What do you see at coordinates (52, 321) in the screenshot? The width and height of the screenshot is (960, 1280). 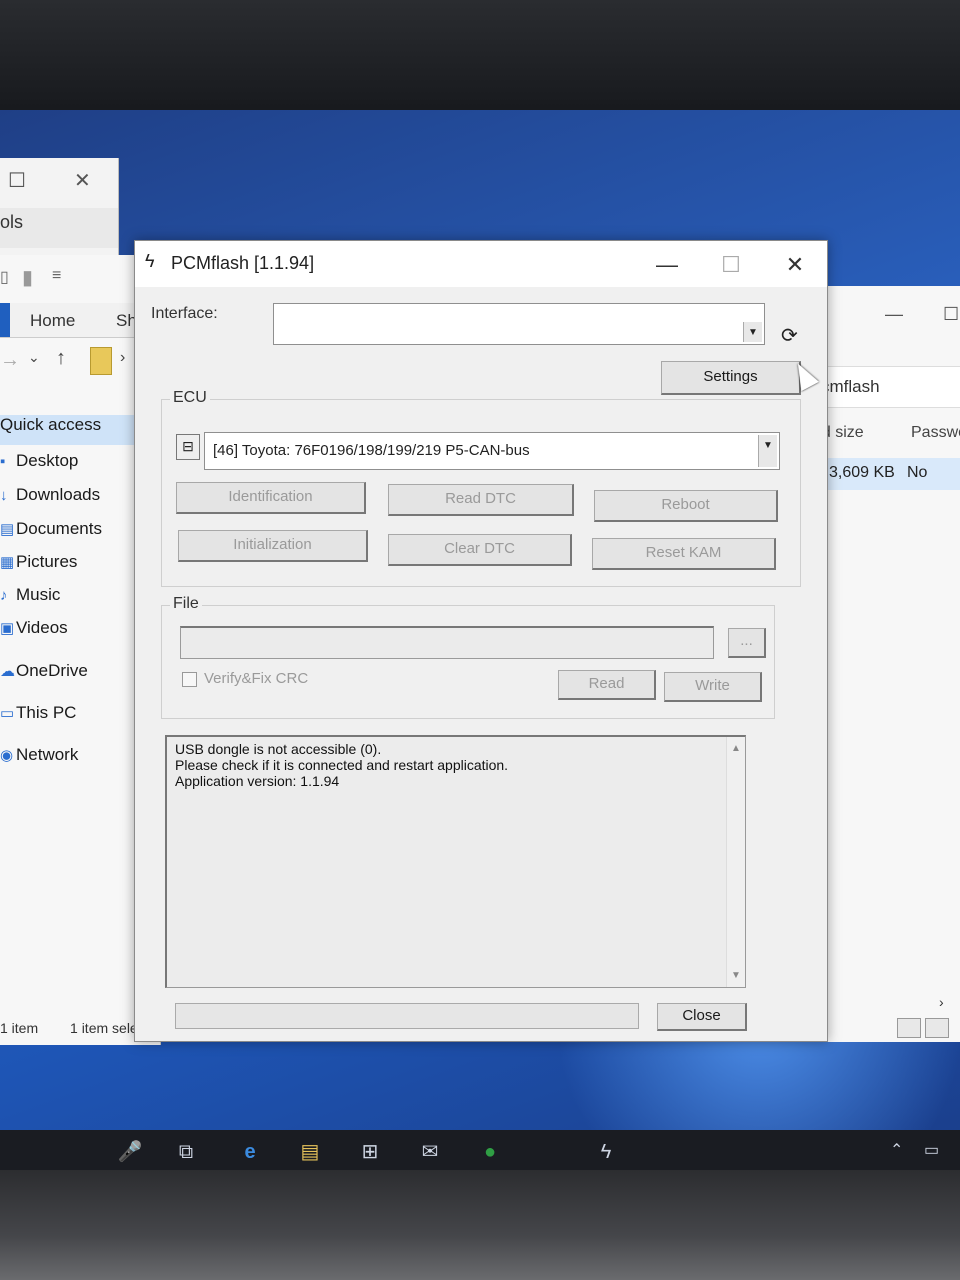 I see `tab-home: Home` at bounding box center [52, 321].